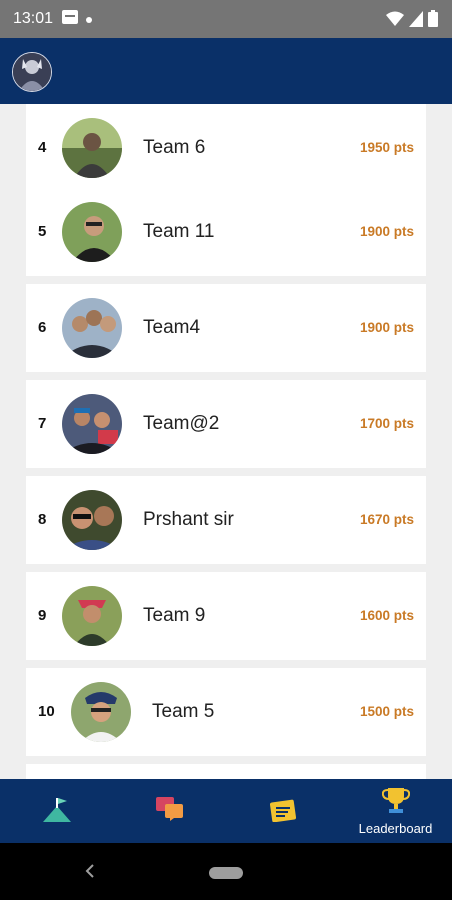 This screenshot has width=452, height=900. I want to click on battery-icon, so click(433, 21).